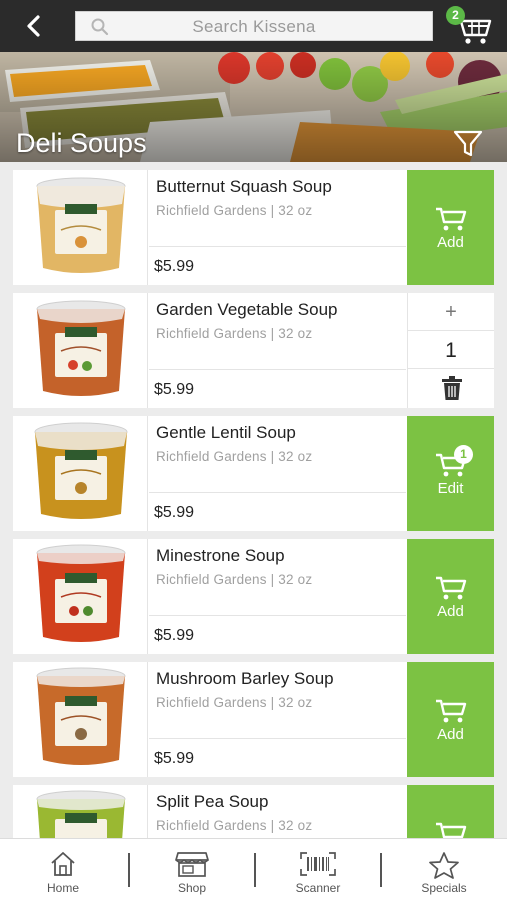 The image size is (507, 900). I want to click on edit-cart-button: 1 Edit, so click(450, 473).